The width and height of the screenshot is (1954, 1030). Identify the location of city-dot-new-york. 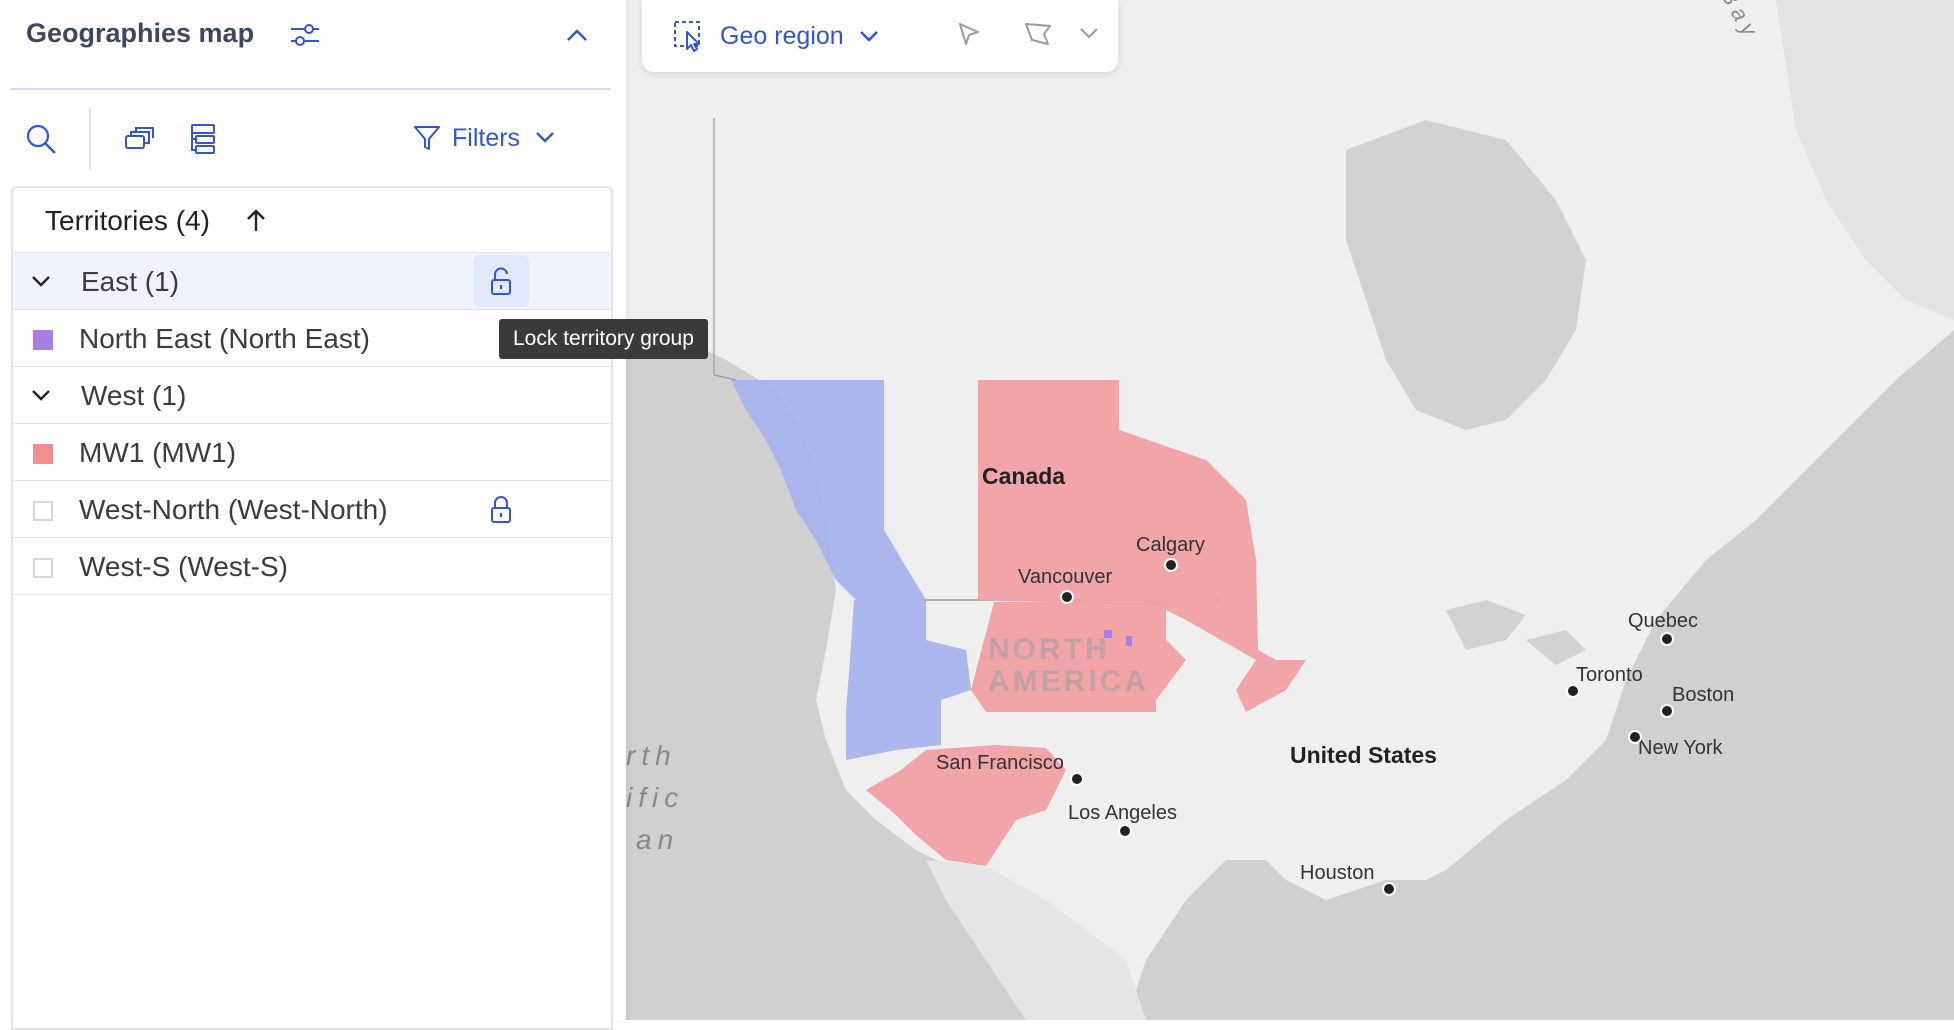
(1635, 737).